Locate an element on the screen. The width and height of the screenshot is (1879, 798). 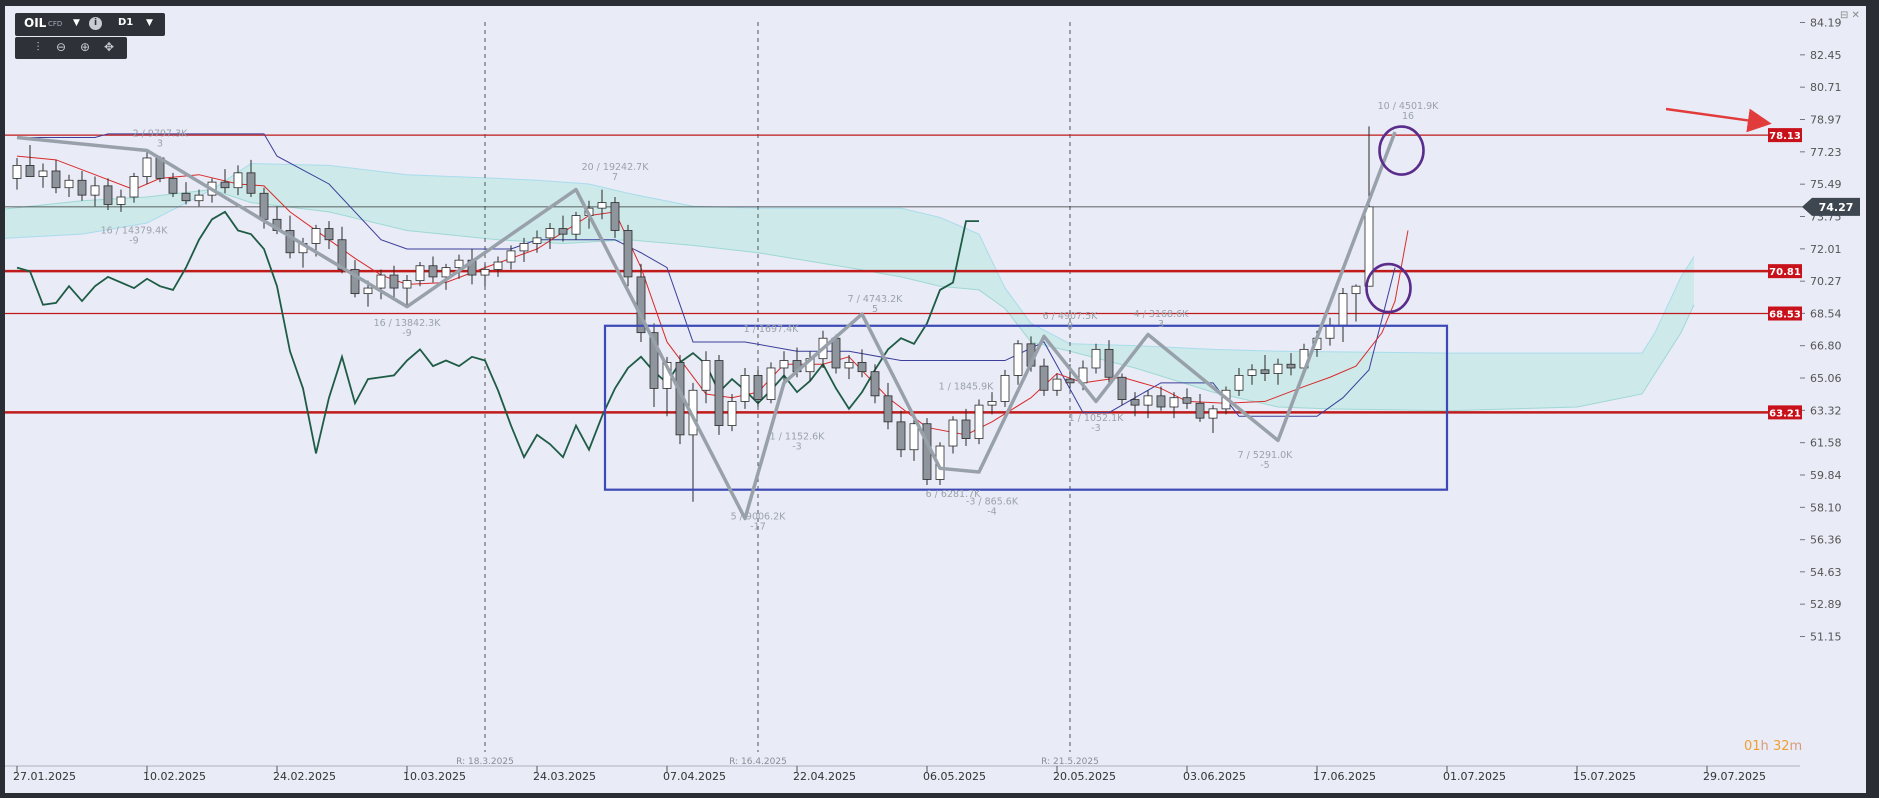
y-axis-tick-label: 63.32 is located at coordinates (1826, 410).